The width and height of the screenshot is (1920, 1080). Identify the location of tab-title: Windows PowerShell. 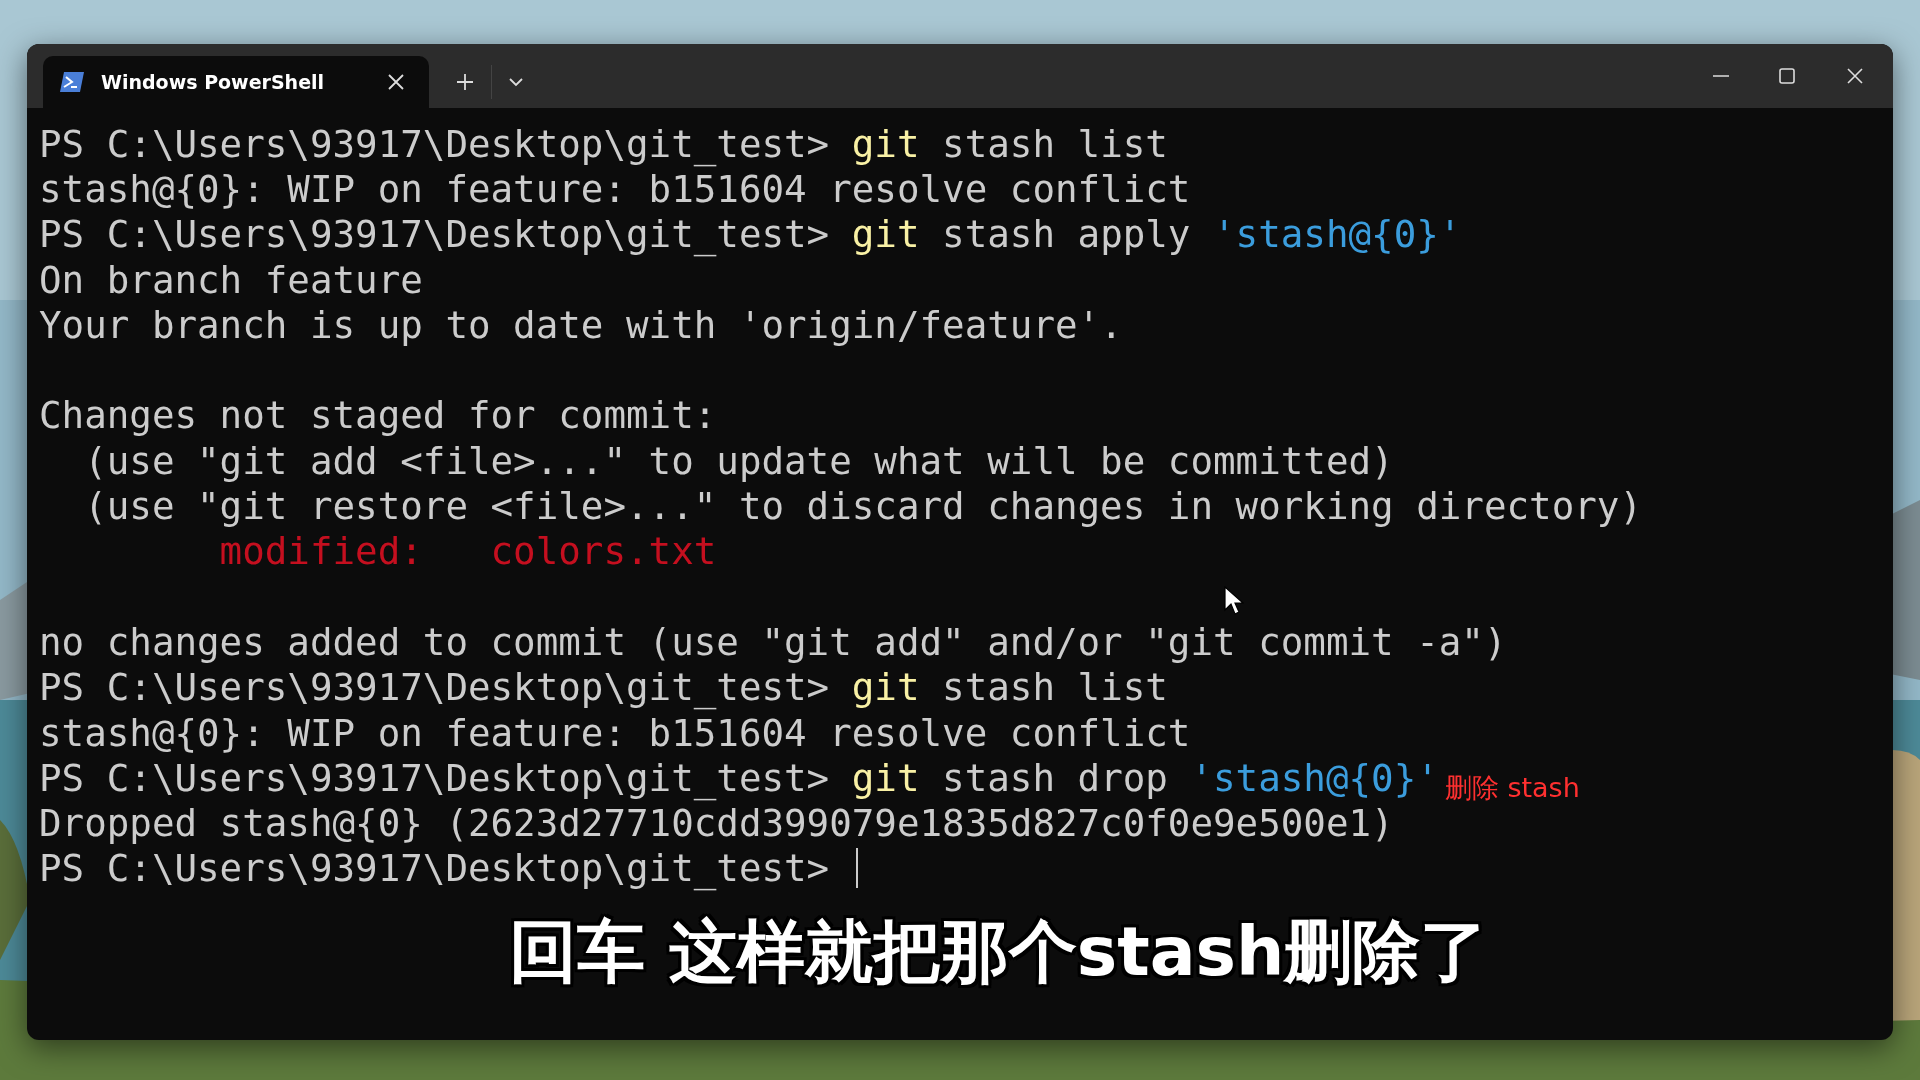
(213, 82).